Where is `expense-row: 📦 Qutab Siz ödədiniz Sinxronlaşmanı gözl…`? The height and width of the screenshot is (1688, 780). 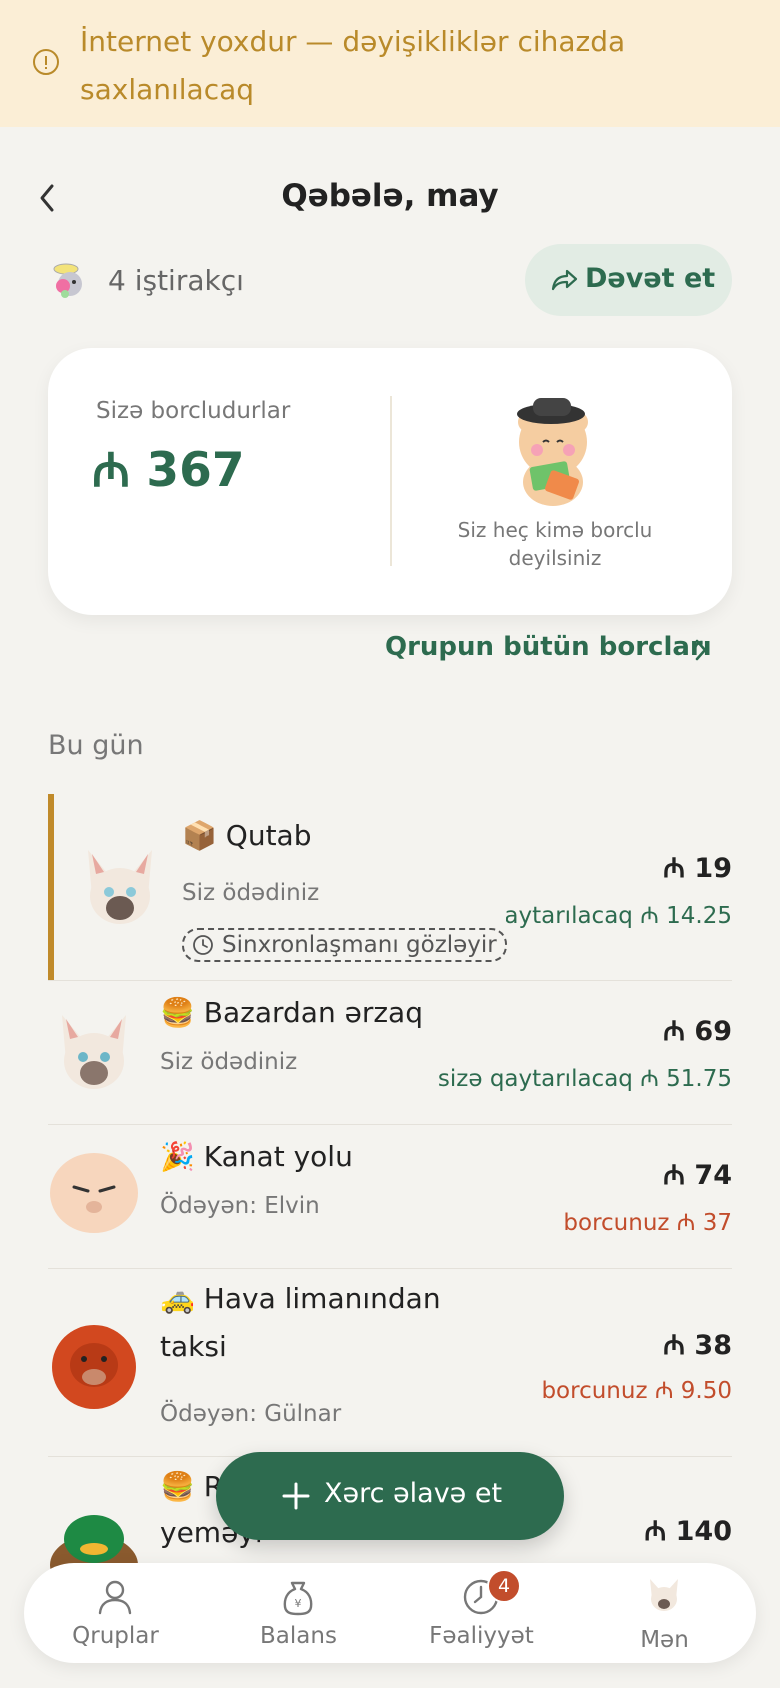
expense-row: 📦 Qutab Siz ödədiniz Sinxronlaşmanı gözl… is located at coordinates (390, 887).